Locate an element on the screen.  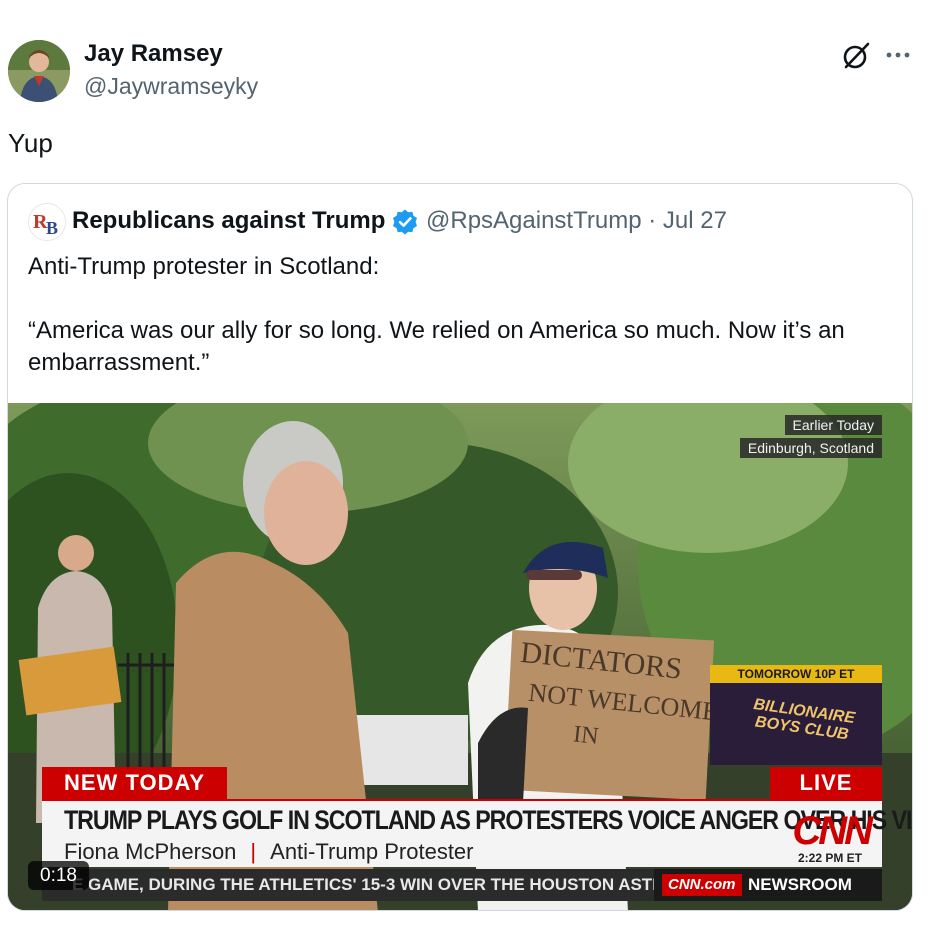
quoted-author-avatar: R B is located at coordinates (47, 222).